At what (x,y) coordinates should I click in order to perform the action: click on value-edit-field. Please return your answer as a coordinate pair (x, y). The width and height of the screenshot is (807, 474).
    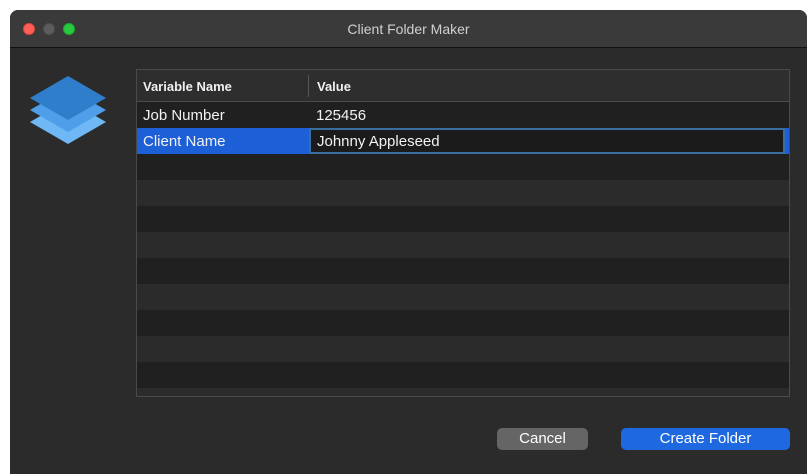
    Looking at the image, I should click on (547, 141).